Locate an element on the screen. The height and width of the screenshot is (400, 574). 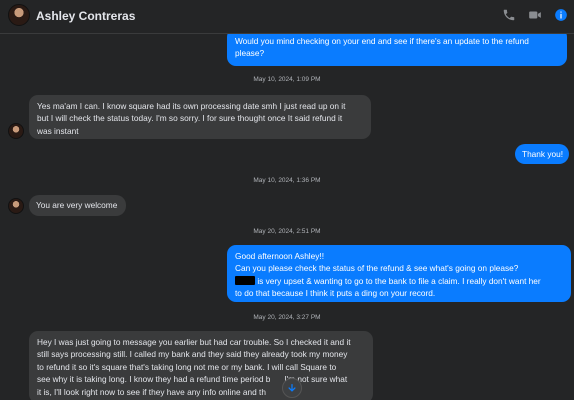
message-line: You are very welcome is located at coordinates (77, 205).